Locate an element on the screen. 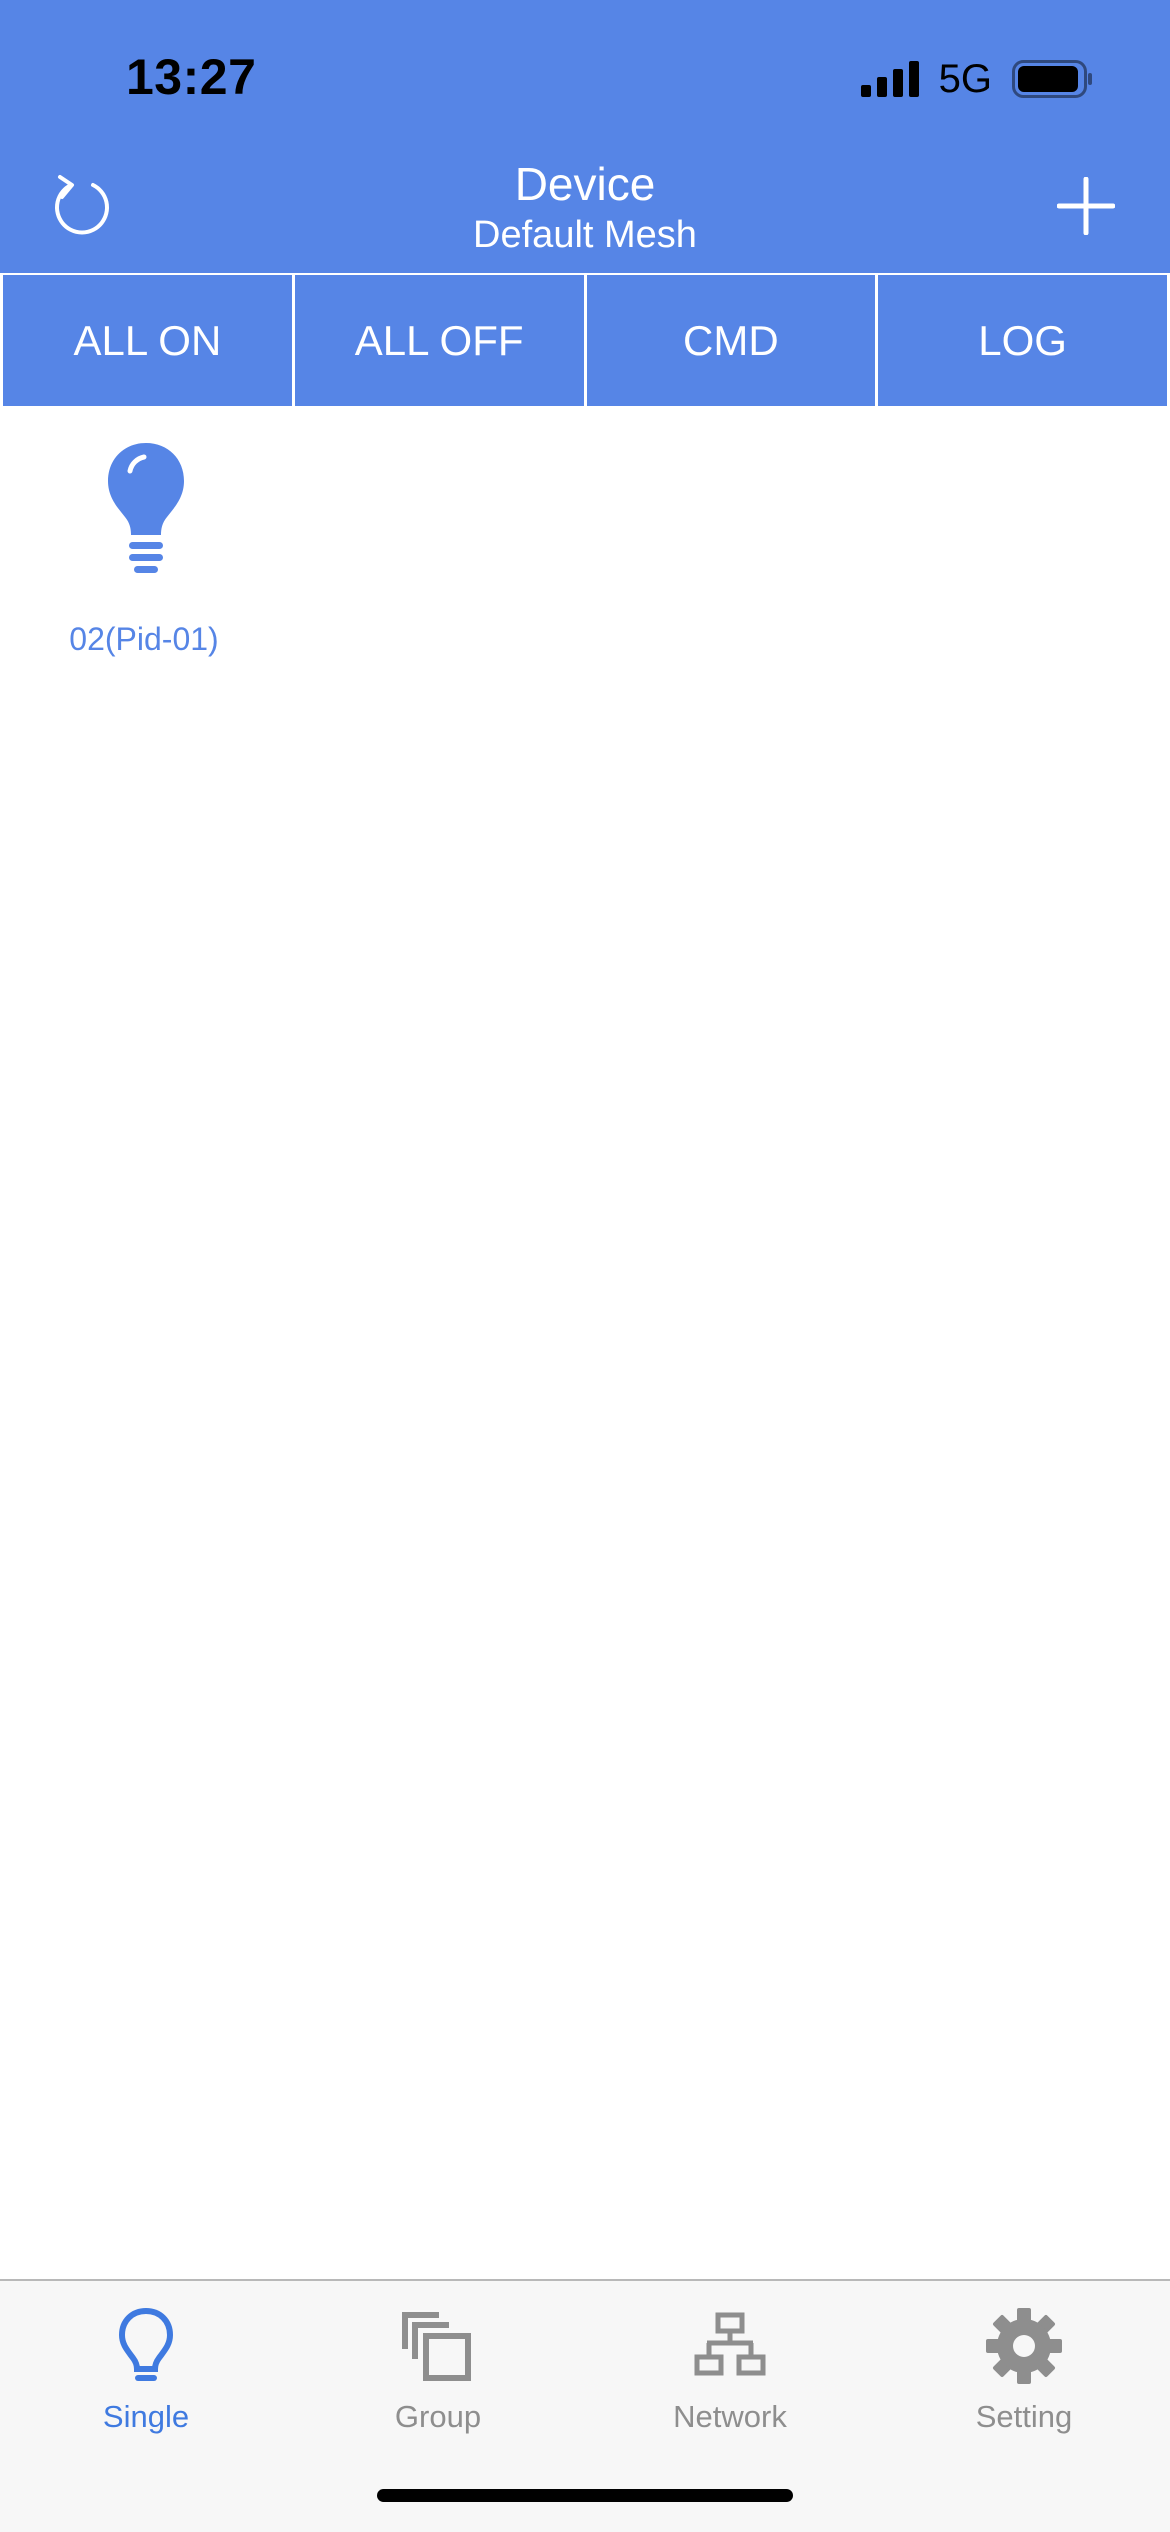 Image resolution: width=1170 pixels, height=2532 pixels. tab-label: Group is located at coordinates (438, 2416).